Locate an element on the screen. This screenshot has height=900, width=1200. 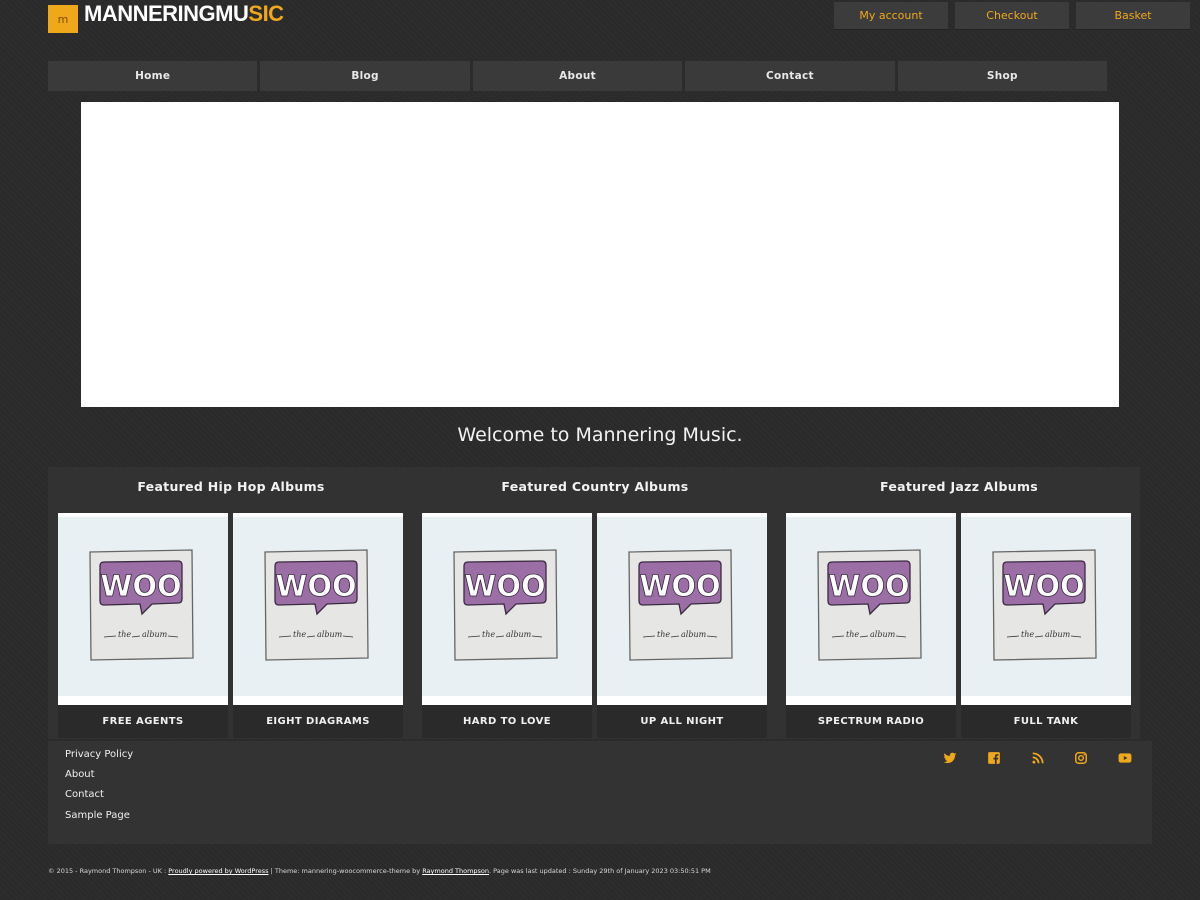
wordpress-link: Proudly powered by WordPress is located at coordinates (218, 871).